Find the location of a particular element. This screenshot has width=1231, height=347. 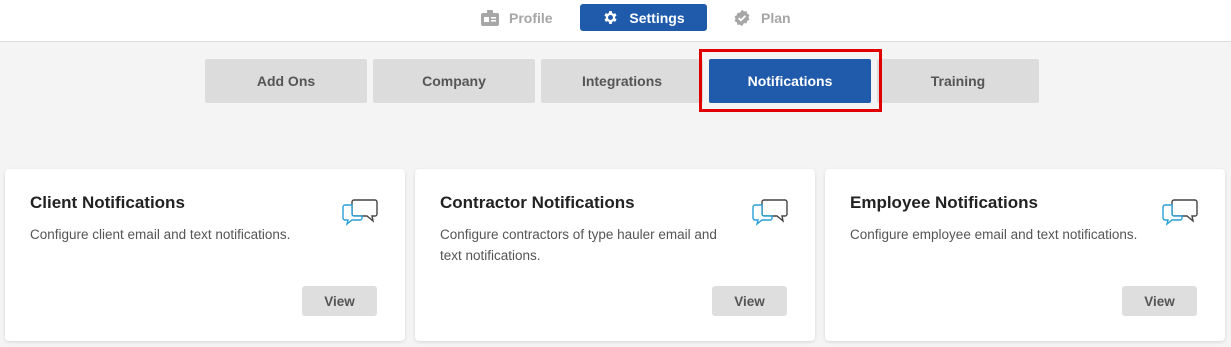

settings-nav-label: Settings is located at coordinates (657, 17).